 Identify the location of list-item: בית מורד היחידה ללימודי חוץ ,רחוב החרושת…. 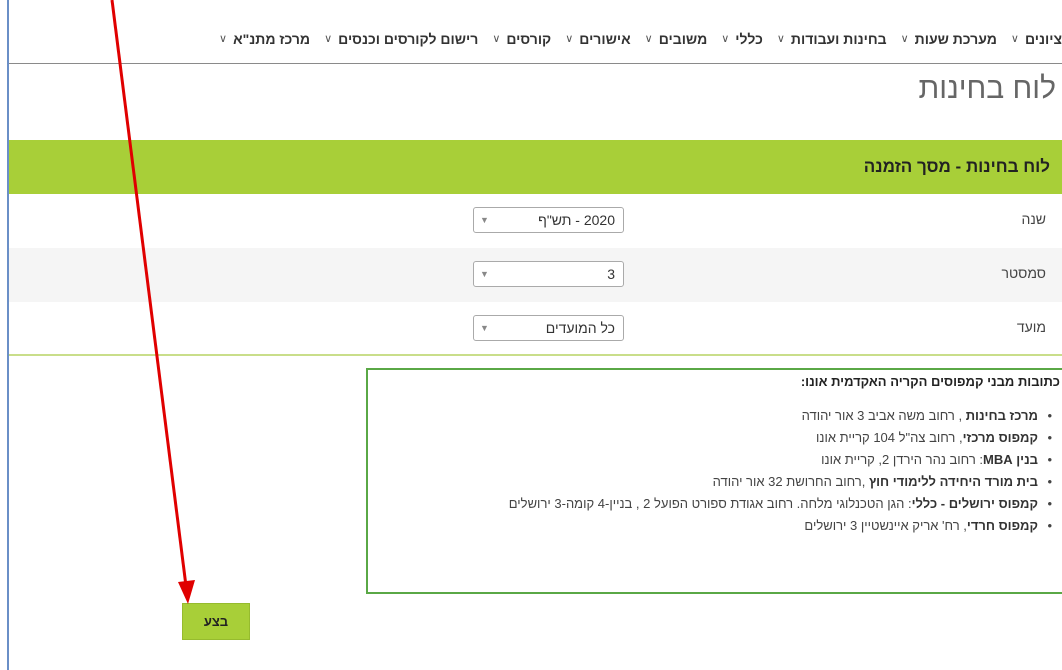
(710, 482).